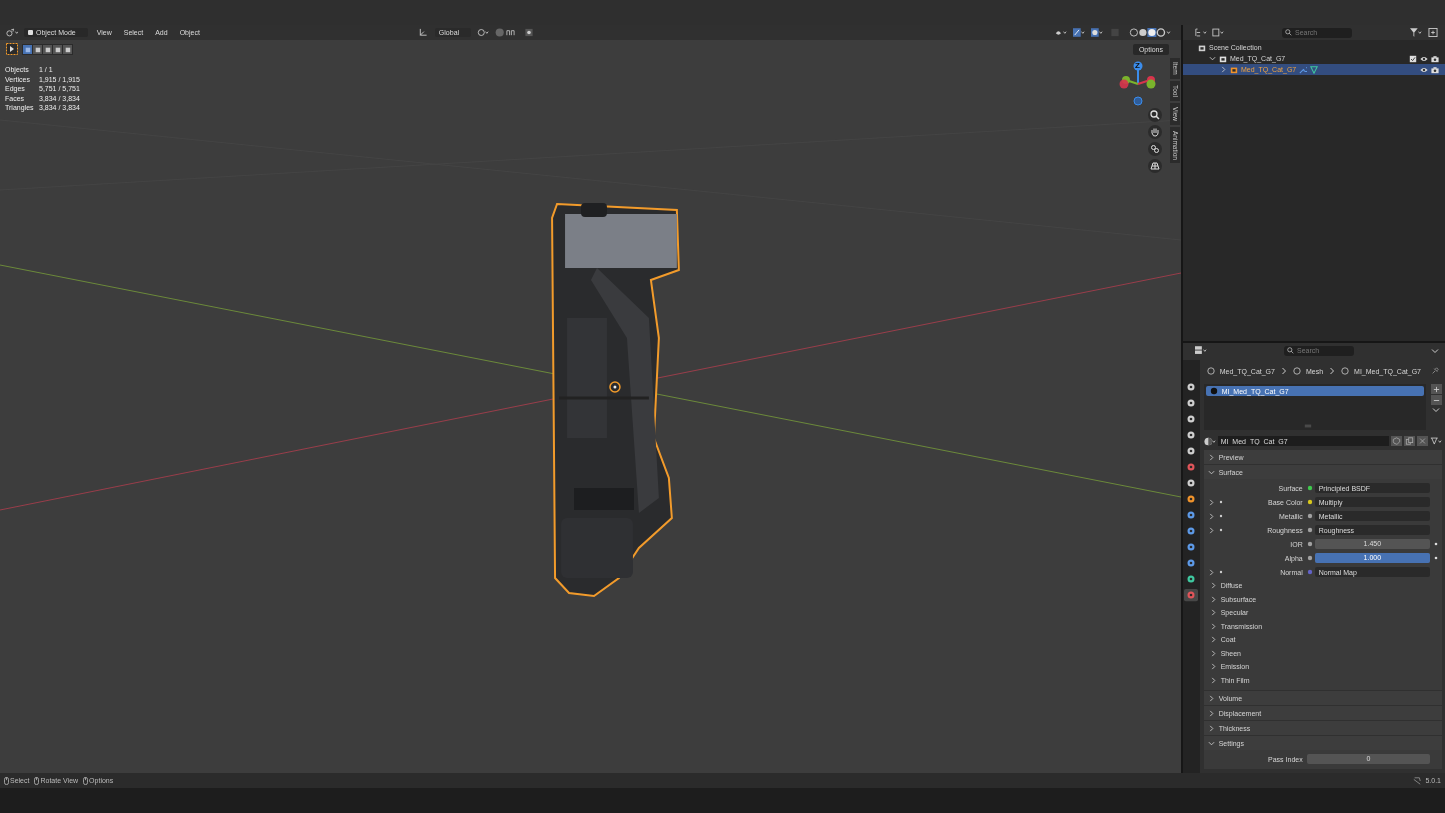 The height and width of the screenshot is (813, 1445). Describe the element at coordinates (1435, 371) in the screenshot. I see `pin-icon` at that location.